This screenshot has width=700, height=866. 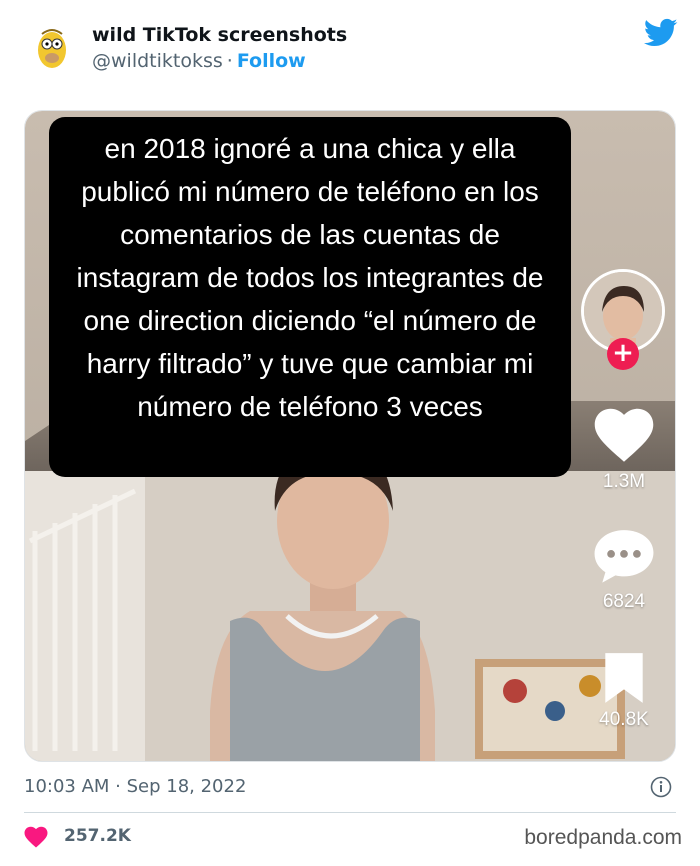 What do you see at coordinates (157, 61) in the screenshot?
I see `author-handle: @wildtiktokss` at bounding box center [157, 61].